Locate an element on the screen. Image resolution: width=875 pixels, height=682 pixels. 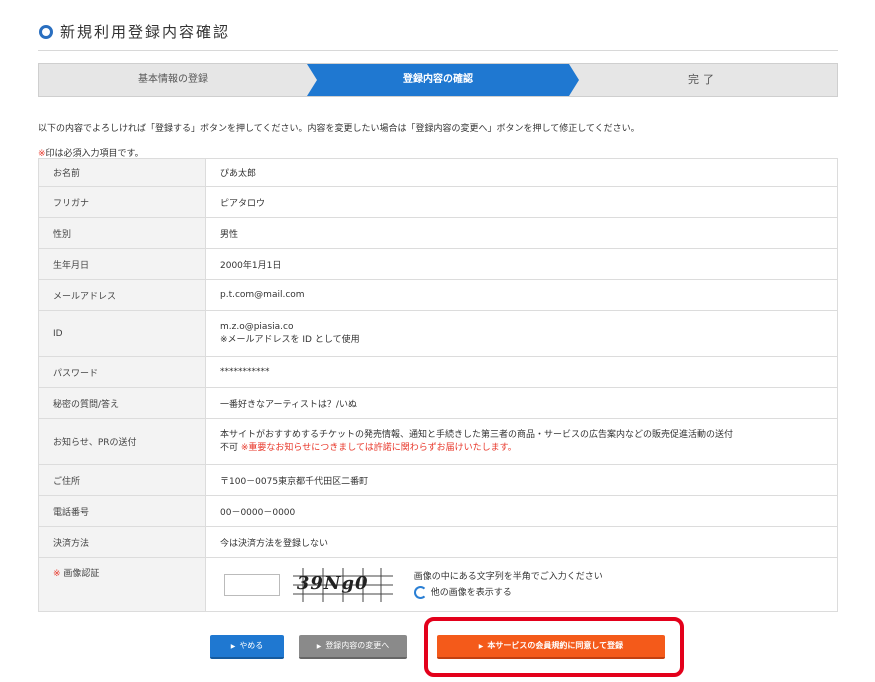
circle-bullet-icon is located at coordinates (46, 32).